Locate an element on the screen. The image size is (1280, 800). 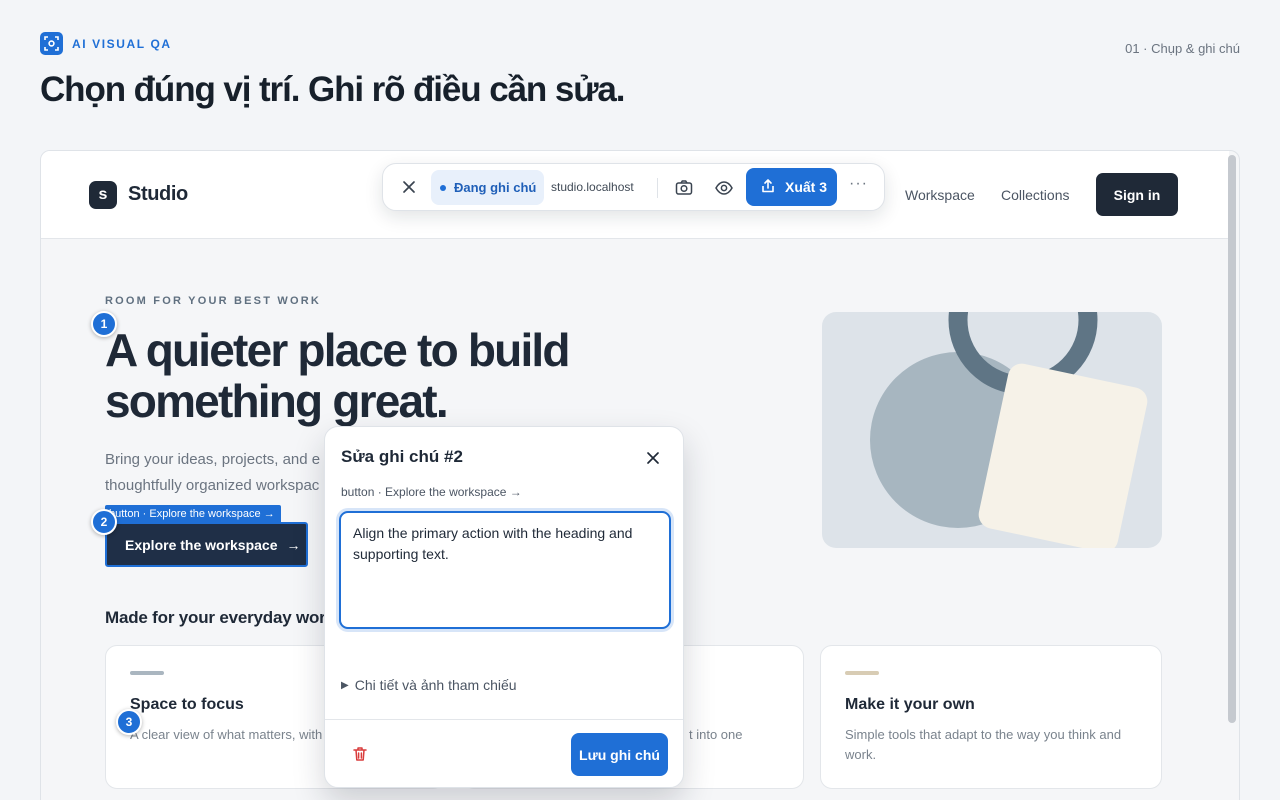
eye-icon is located at coordinates (724, 188).